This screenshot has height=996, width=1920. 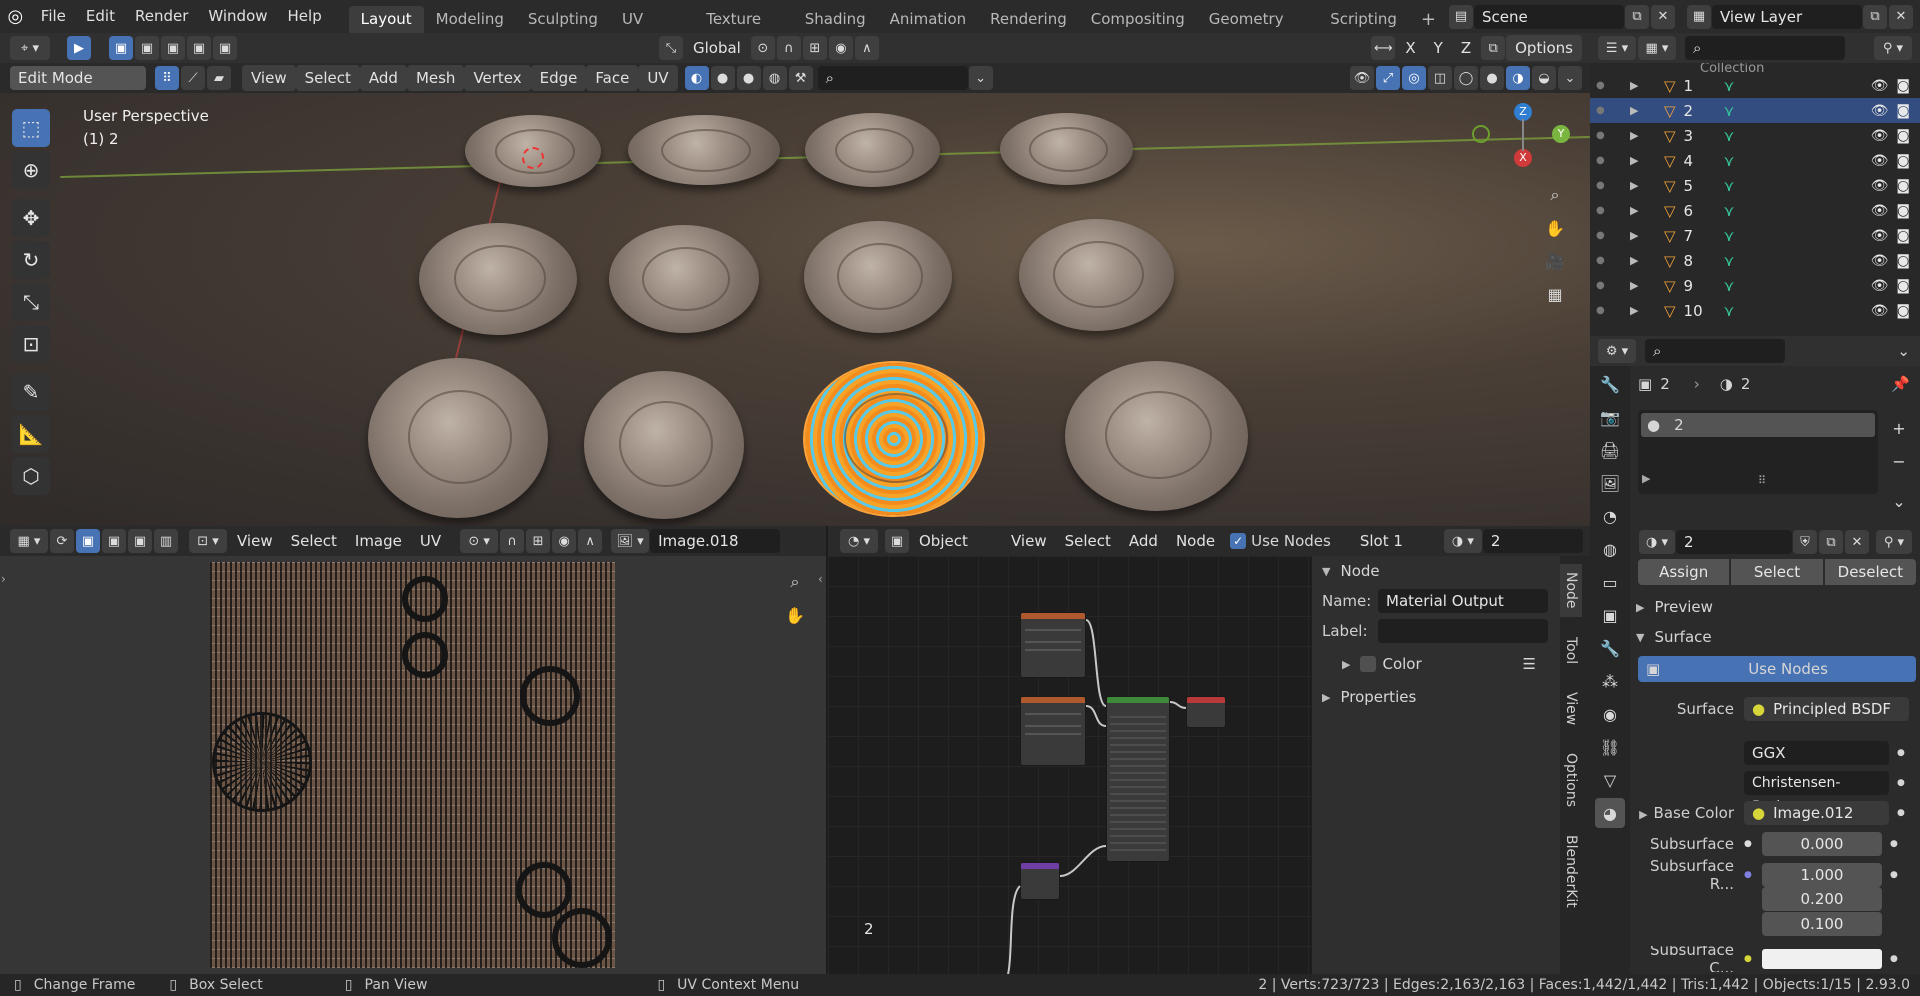 I want to click on outliner-item: ● ▶ ▽ 10 ⋎ 👁 ◙, so click(x=1755, y=310).